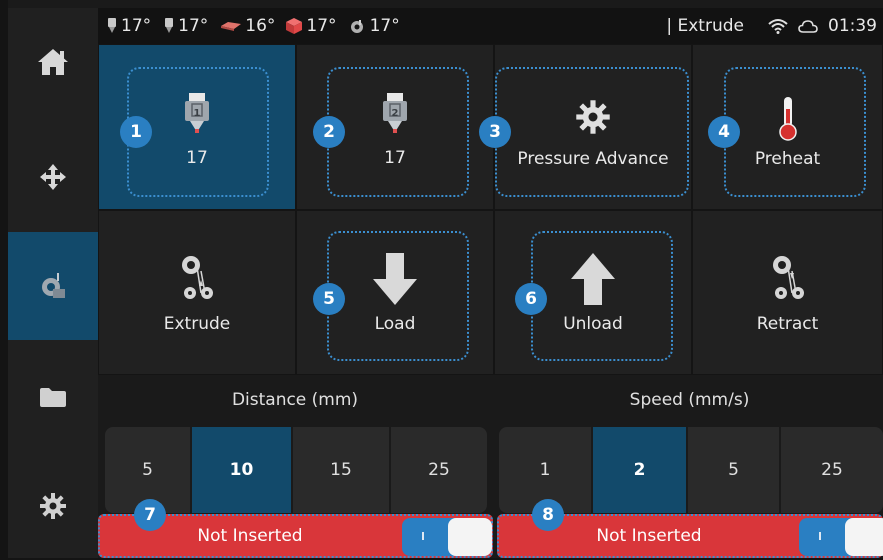 The width and height of the screenshot is (883, 560). What do you see at coordinates (197, 324) in the screenshot?
I see `extrude-label: Extrude` at bounding box center [197, 324].